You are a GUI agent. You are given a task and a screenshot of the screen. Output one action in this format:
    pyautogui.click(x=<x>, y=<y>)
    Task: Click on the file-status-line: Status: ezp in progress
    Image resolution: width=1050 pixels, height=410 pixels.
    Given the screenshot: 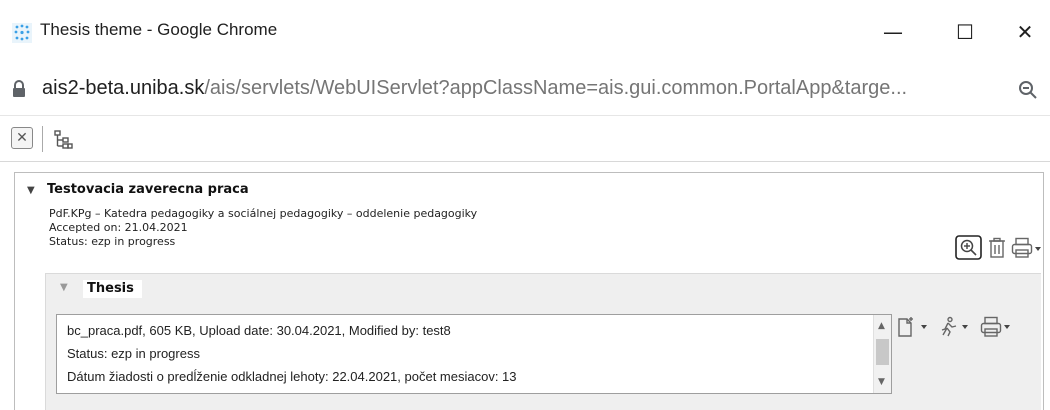 What is the action you would take?
    pyautogui.click(x=133, y=353)
    